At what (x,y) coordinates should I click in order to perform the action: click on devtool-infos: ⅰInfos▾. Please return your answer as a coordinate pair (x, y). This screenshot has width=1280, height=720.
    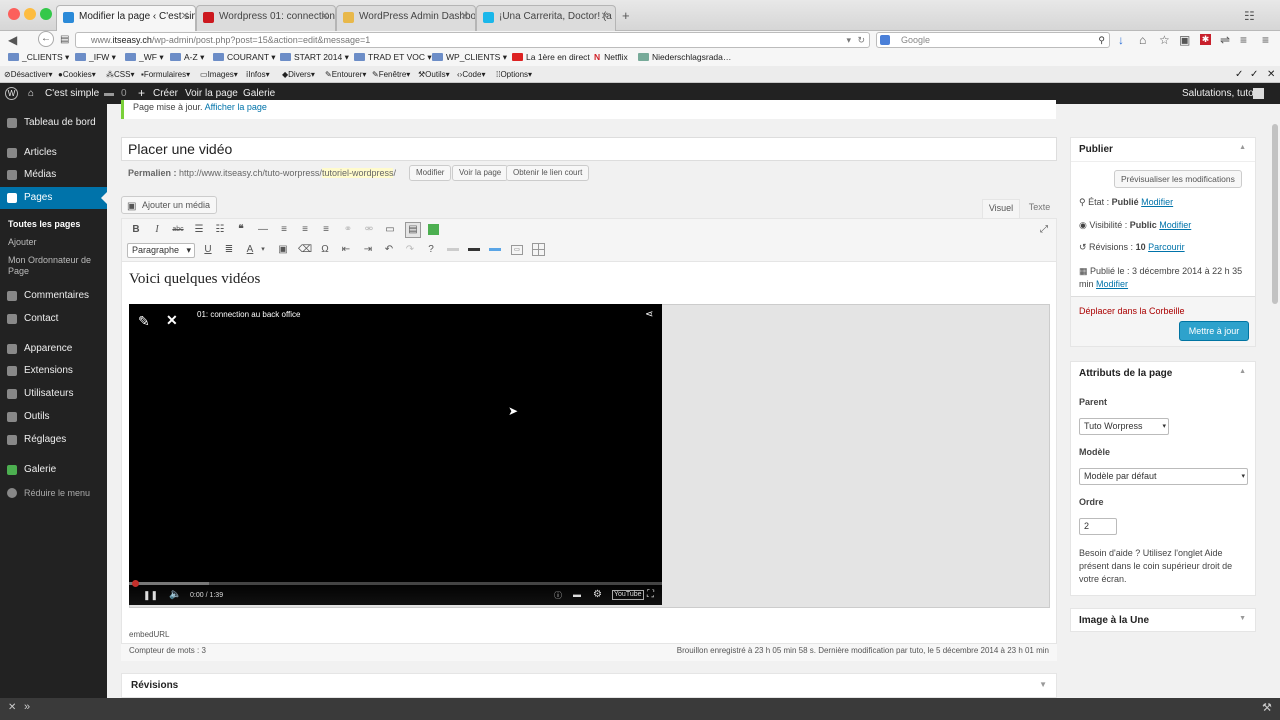
    Looking at the image, I should click on (258, 74).